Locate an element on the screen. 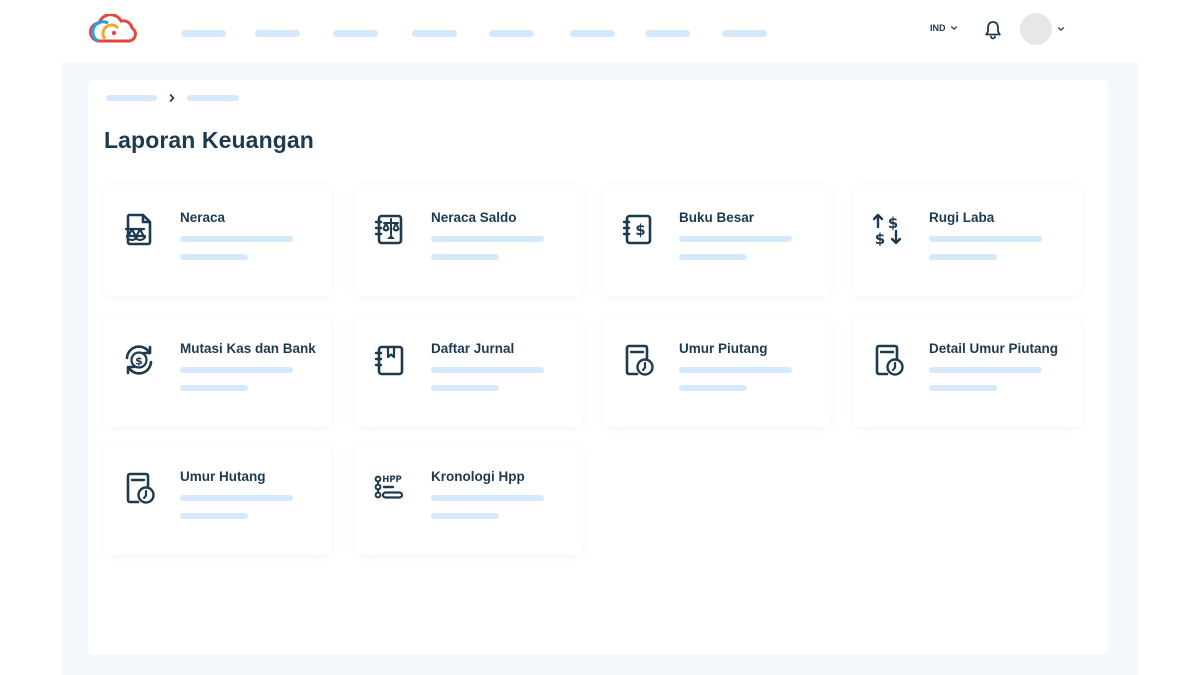 This screenshot has height=675, width=1200. journal-notebook-icon is located at coordinates (389, 360).